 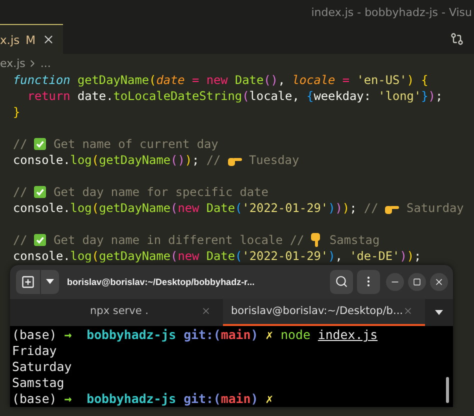 What do you see at coordinates (217, 256) in the screenshot?
I see `code-line: console.log(getDayName(new Date('2022-01-29'), 'de-DE'));` at bounding box center [217, 256].